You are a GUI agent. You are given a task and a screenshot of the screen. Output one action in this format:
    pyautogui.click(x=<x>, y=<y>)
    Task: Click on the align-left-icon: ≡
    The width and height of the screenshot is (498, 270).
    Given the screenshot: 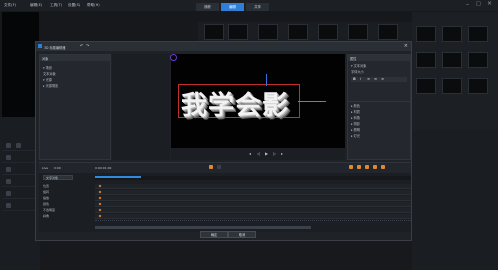 What is the action you would take?
    pyautogui.click(x=368, y=79)
    